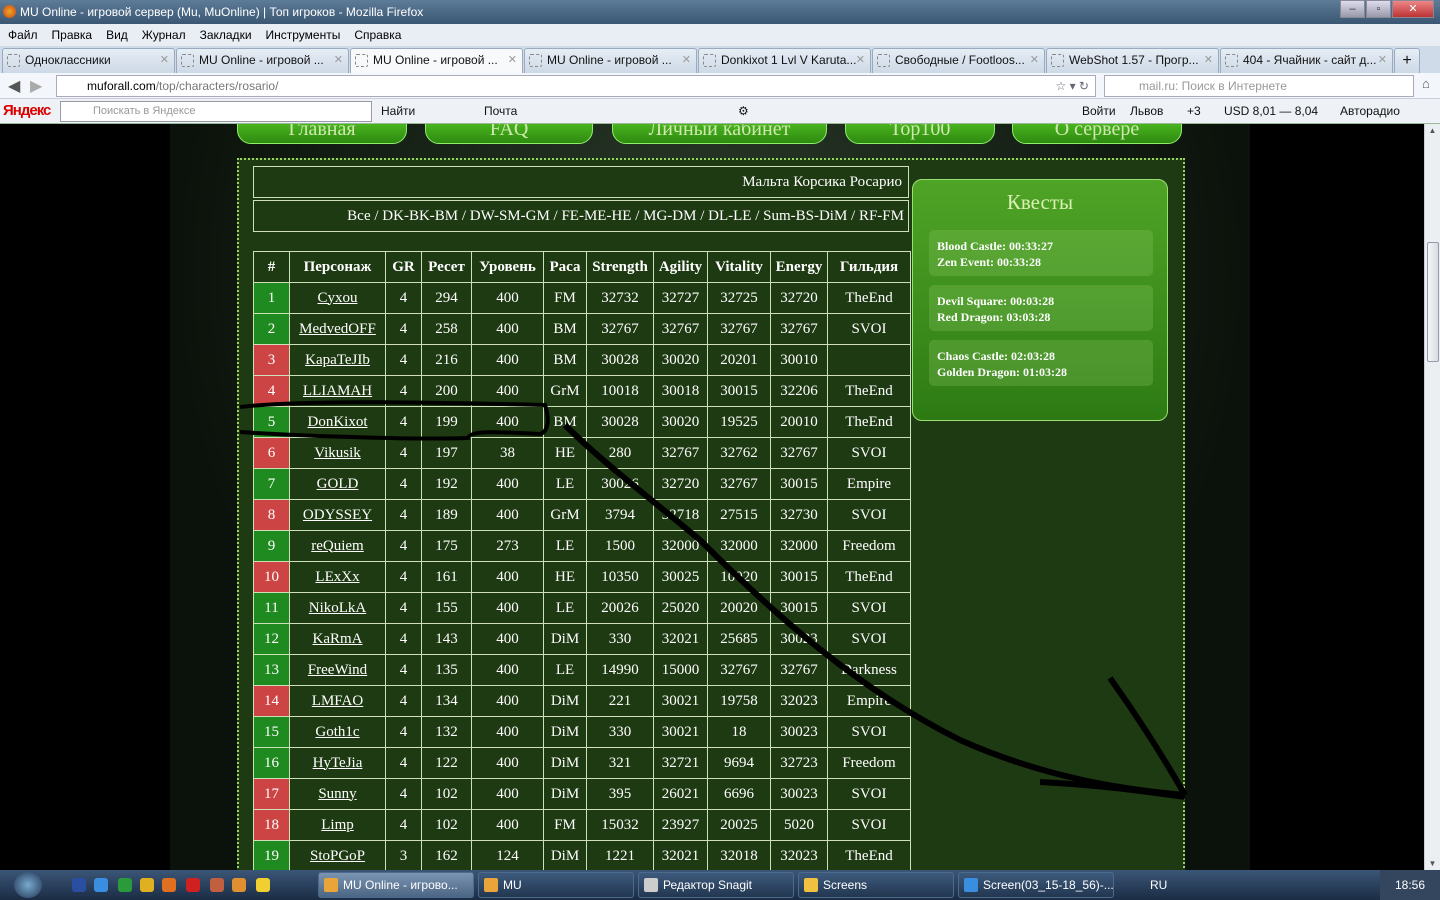  I want to click on browser-tab: Свободные / Footloos... ✕, so click(958, 60).